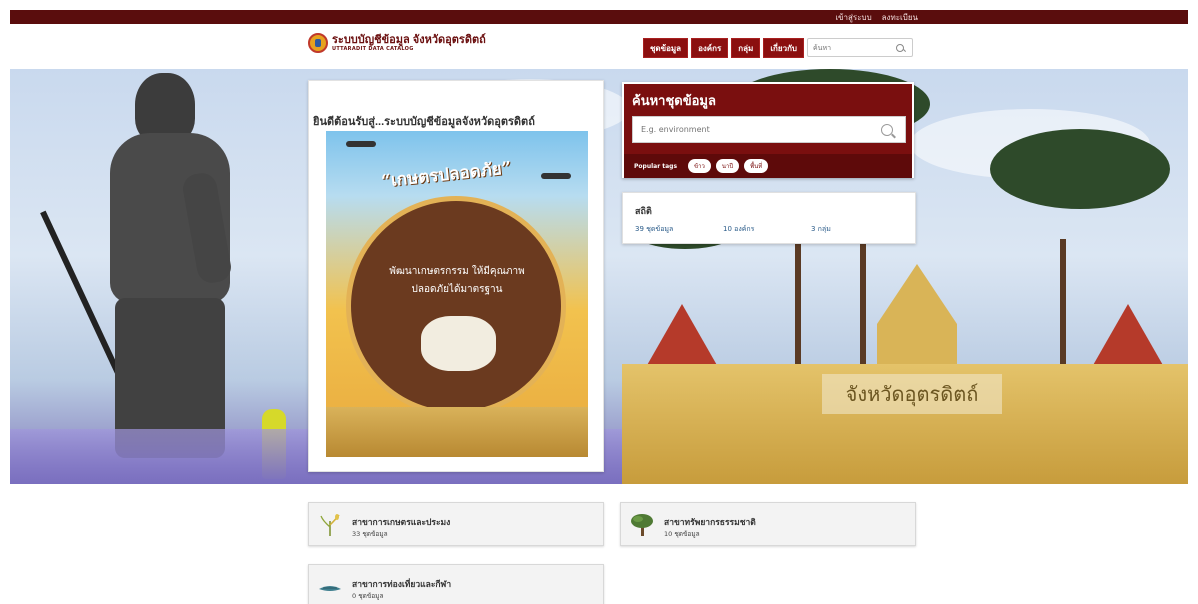 This screenshot has width=1198, height=604. What do you see at coordinates (756, 166) in the screenshot?
I see `tag-area: พื้นที่` at bounding box center [756, 166].